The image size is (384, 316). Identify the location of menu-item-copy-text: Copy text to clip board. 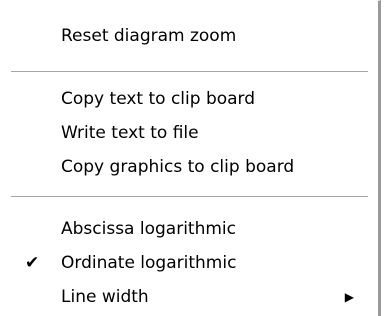
(189, 99).